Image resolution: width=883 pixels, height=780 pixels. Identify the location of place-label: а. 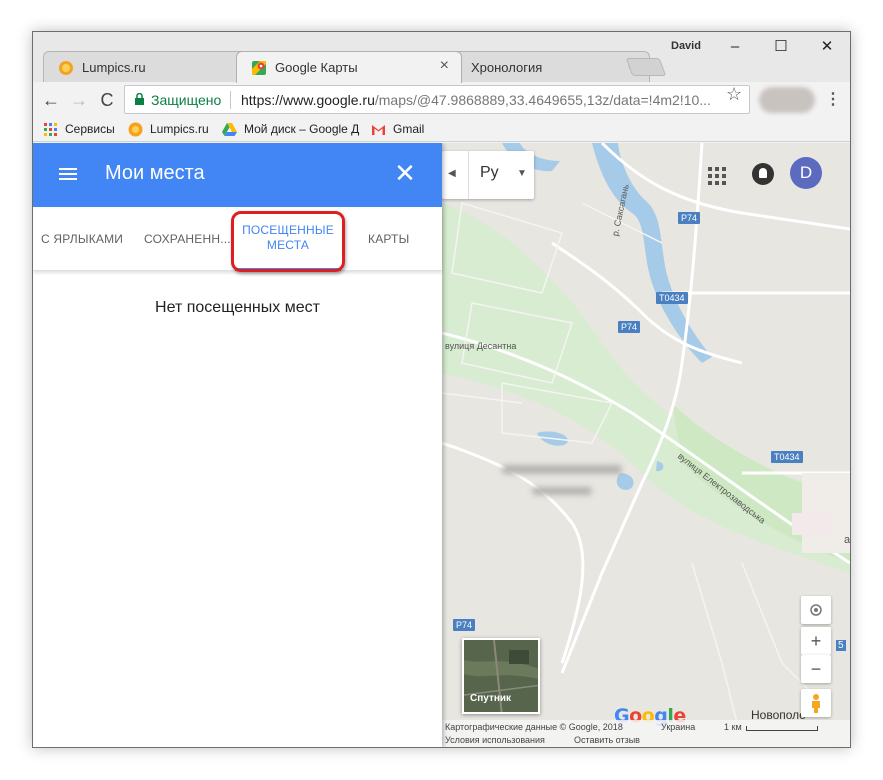
(847, 540).